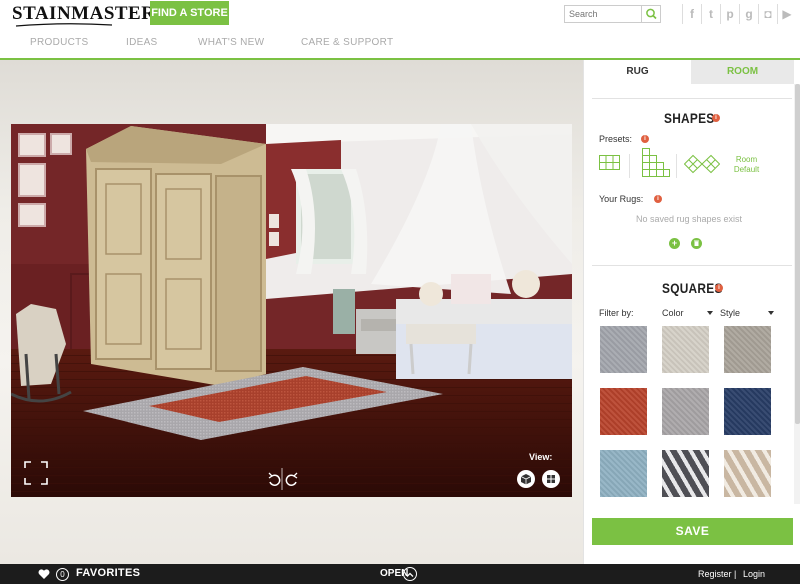 The image size is (800, 586). I want to click on scroll-thumb, so click(797, 254).